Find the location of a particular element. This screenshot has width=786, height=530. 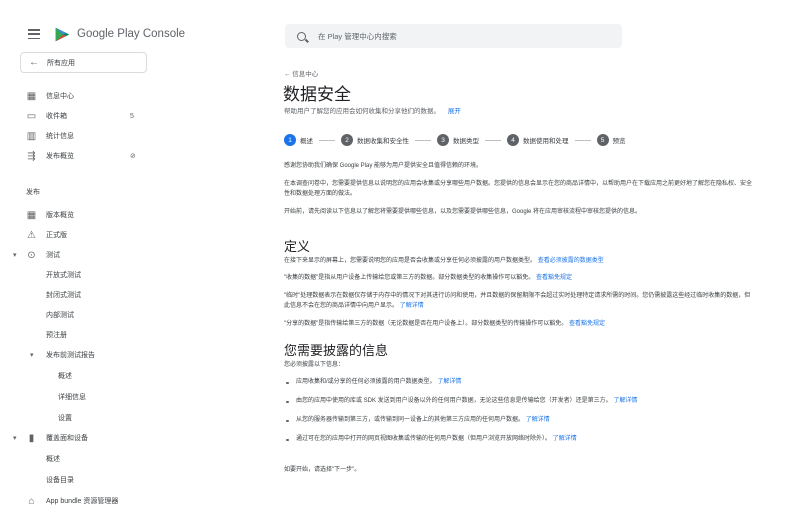

disclose-heading: 您需要披露的信息 is located at coordinates (336, 350).